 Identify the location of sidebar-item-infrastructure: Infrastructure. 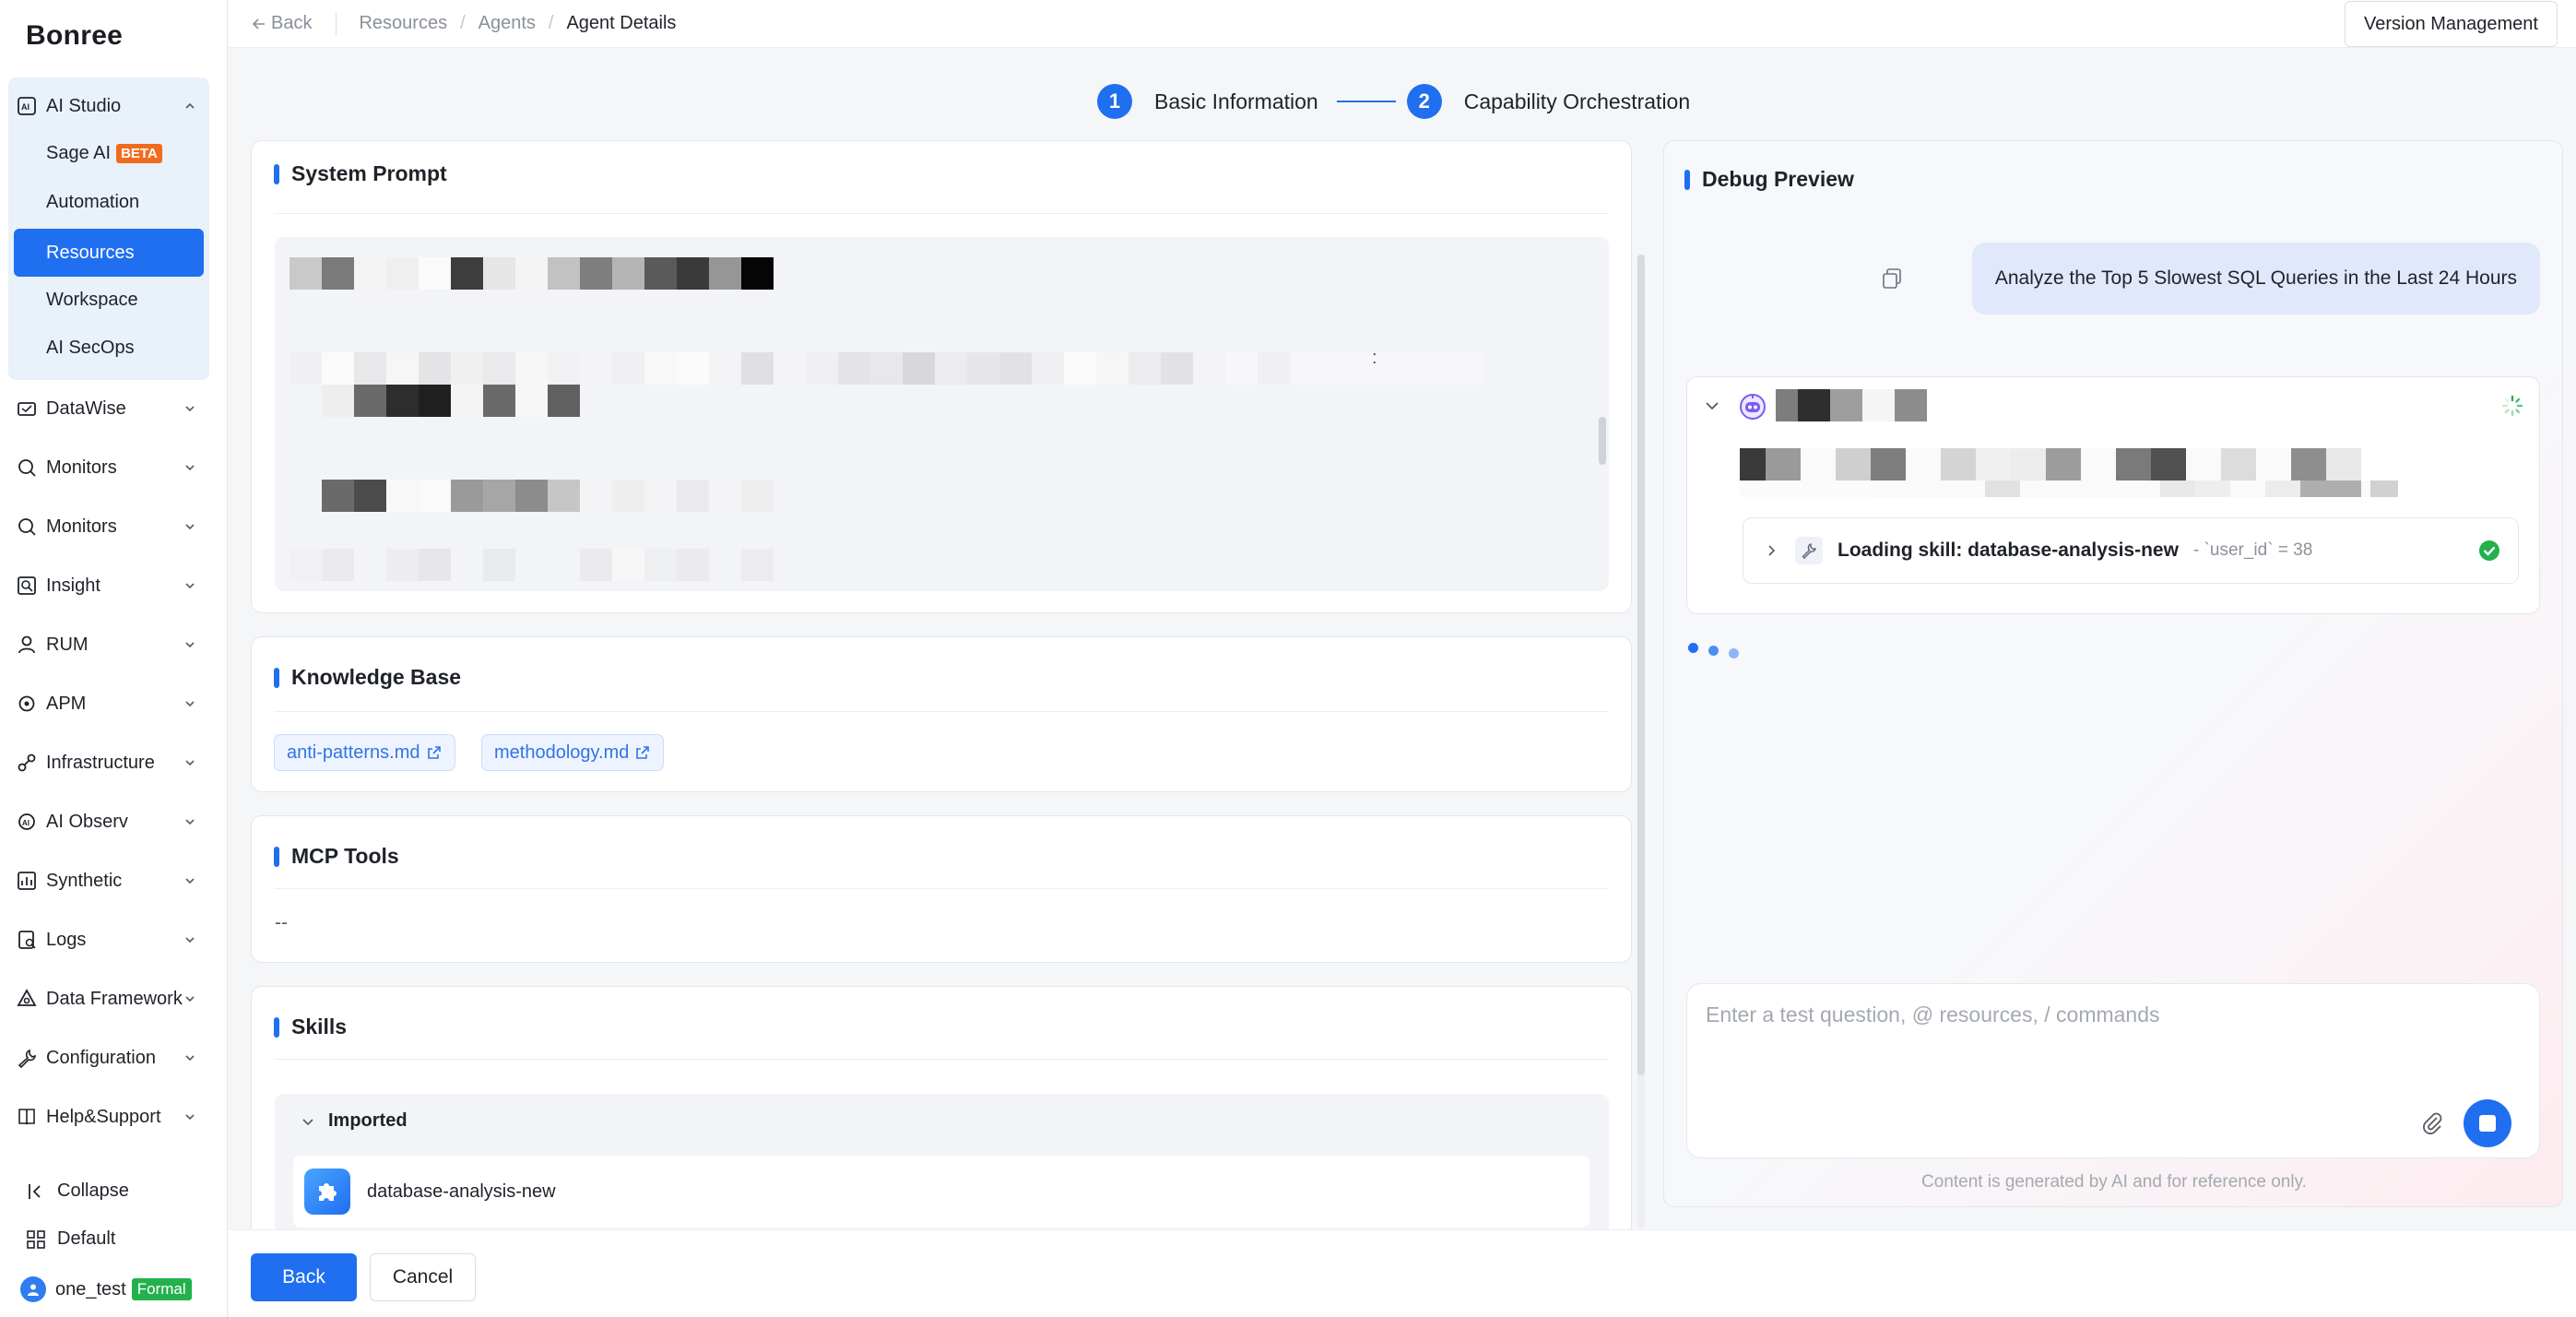
(114, 763).